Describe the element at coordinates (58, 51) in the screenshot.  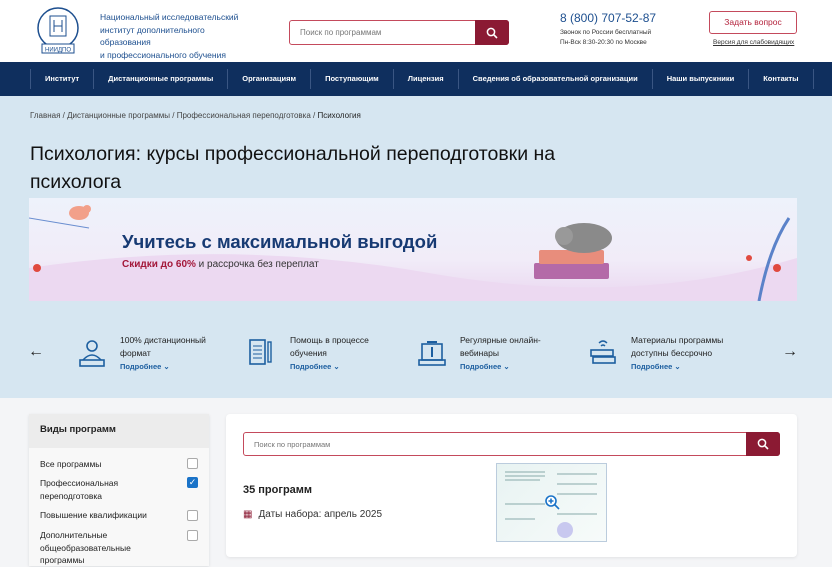
I see `svg-text: НИИДПО` at that location.